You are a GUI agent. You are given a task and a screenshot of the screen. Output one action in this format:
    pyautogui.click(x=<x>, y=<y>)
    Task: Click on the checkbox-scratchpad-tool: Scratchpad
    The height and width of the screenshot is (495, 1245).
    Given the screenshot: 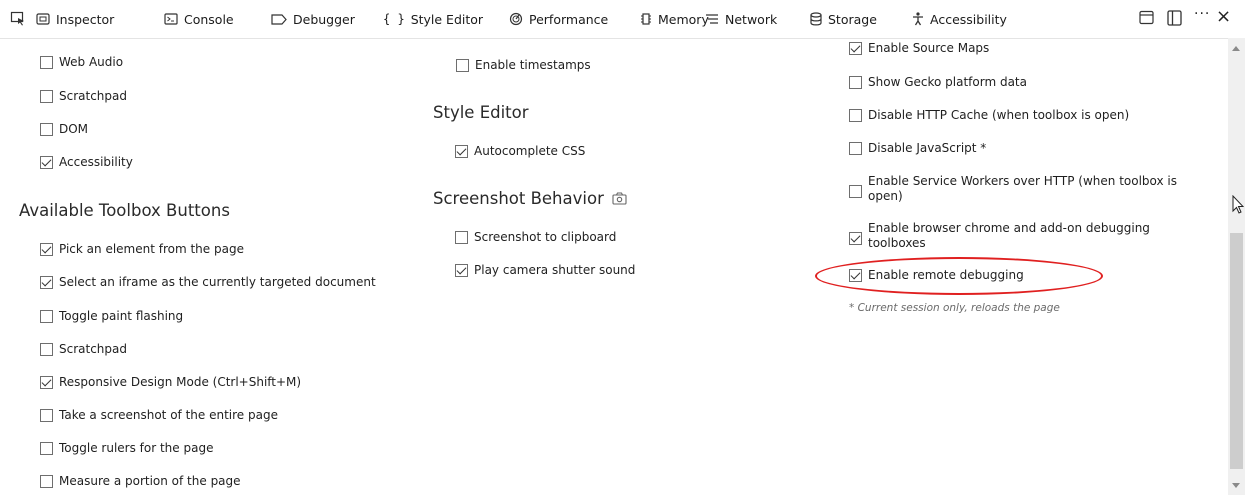 What is the action you would take?
    pyautogui.click(x=83, y=96)
    